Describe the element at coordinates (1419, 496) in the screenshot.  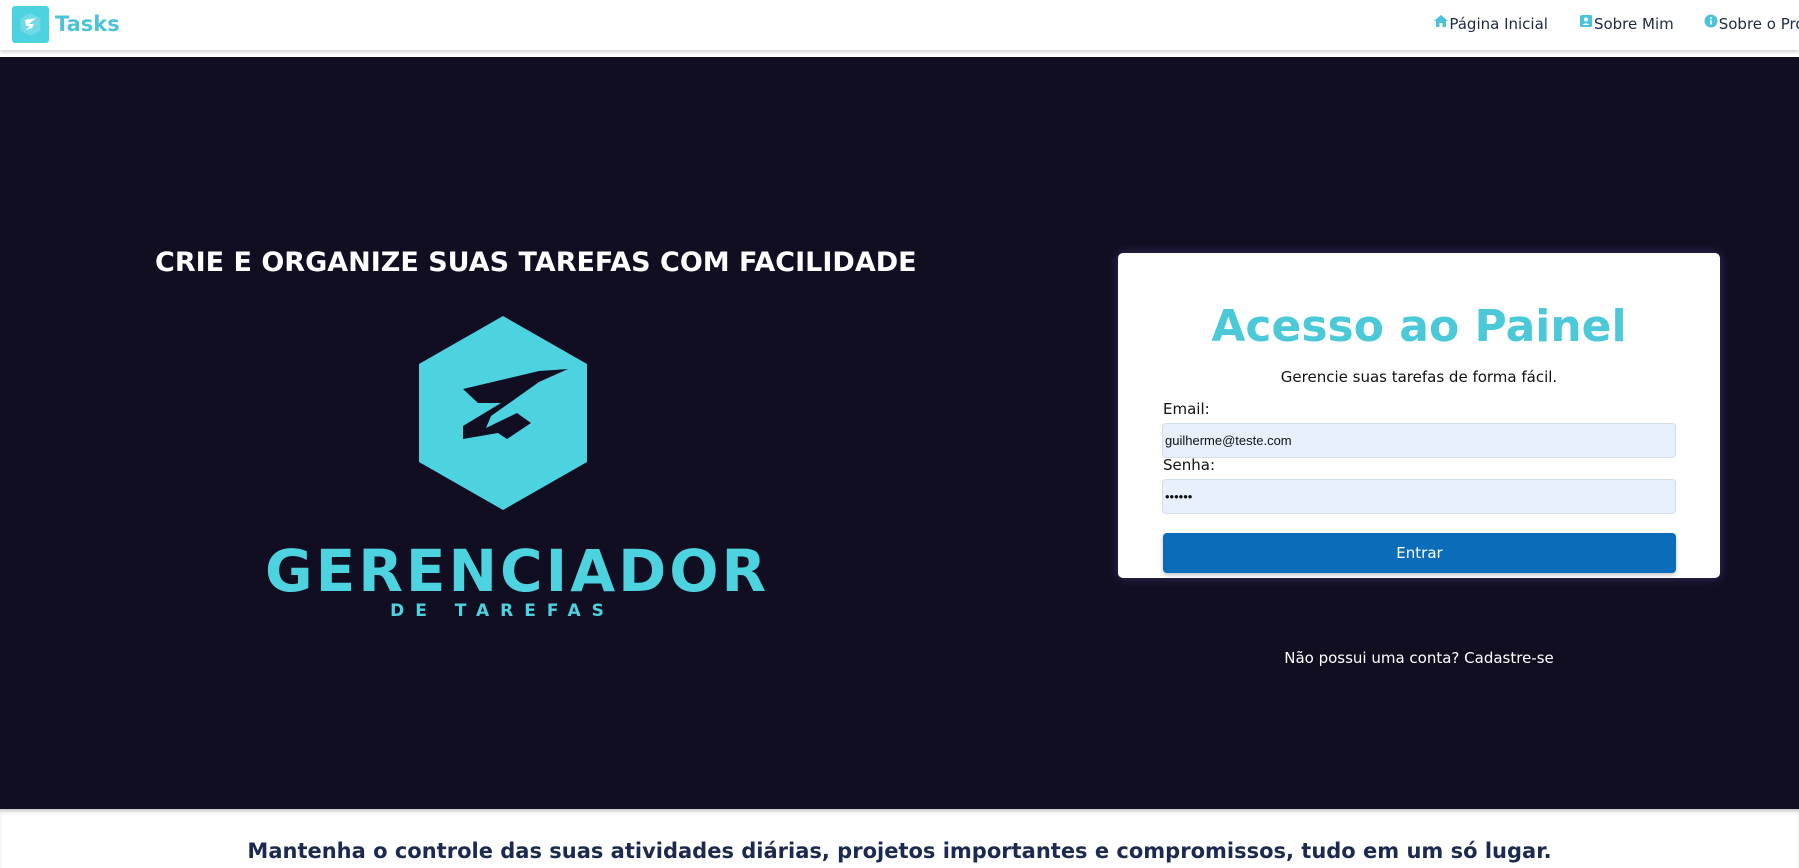
I see `password-field` at that location.